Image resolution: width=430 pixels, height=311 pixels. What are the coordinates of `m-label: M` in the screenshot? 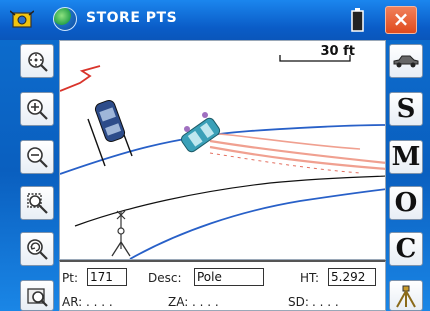 It's located at (406, 157).